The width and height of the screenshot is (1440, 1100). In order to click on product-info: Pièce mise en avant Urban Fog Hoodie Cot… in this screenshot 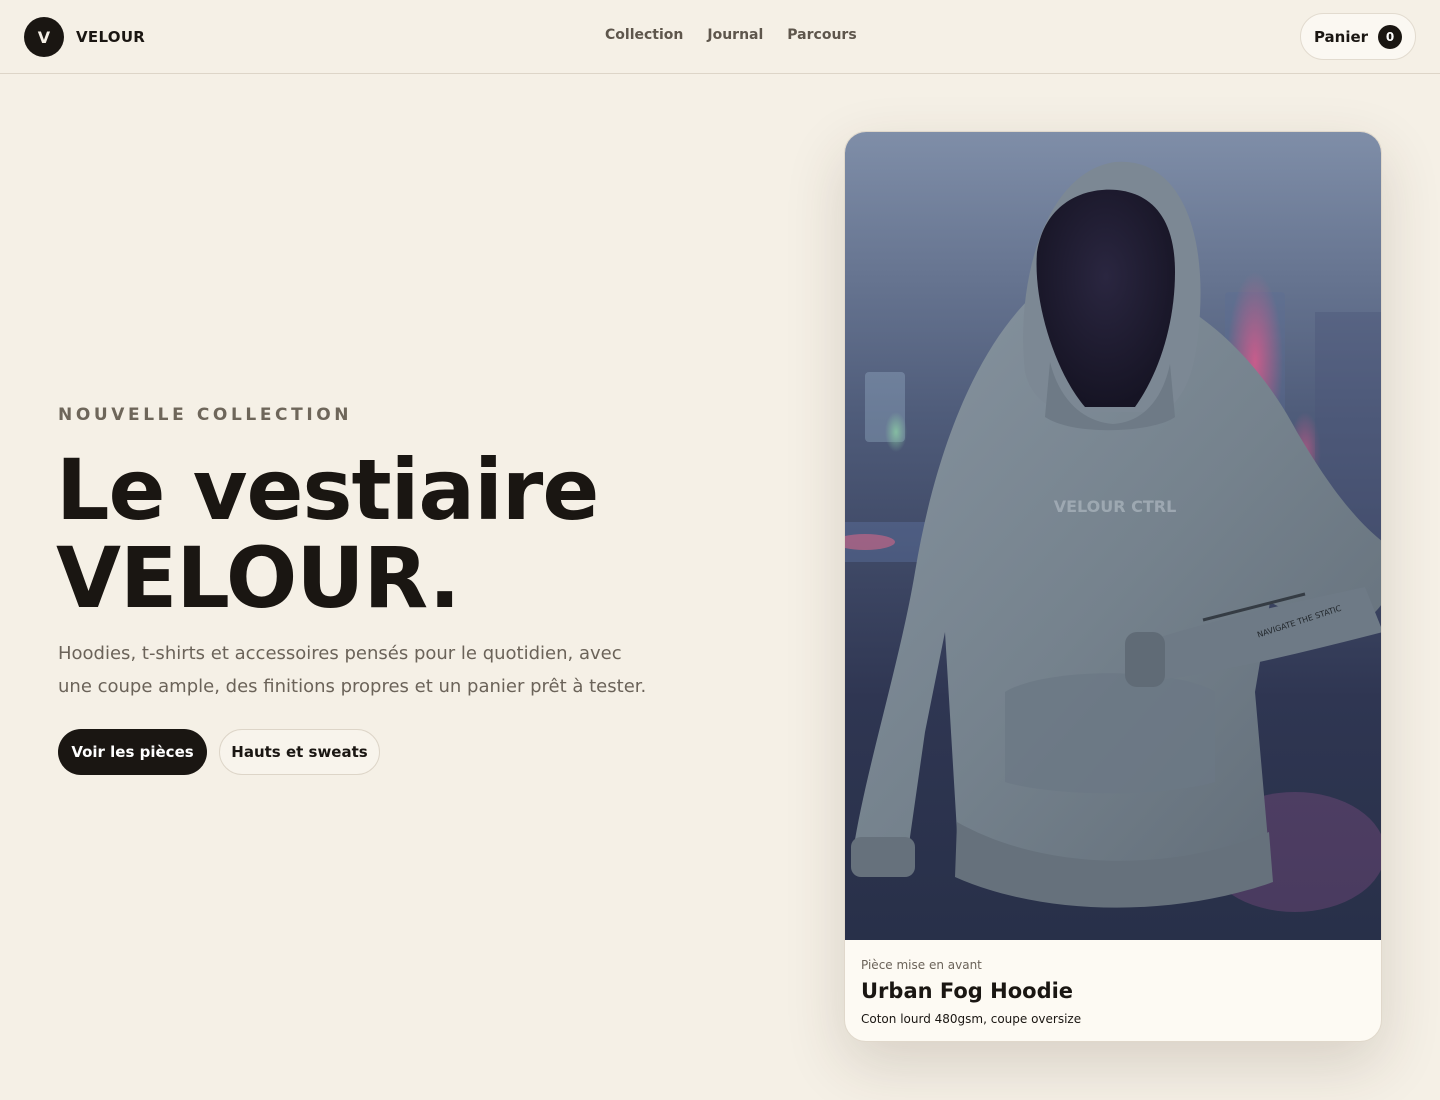, I will do `click(1113, 990)`.